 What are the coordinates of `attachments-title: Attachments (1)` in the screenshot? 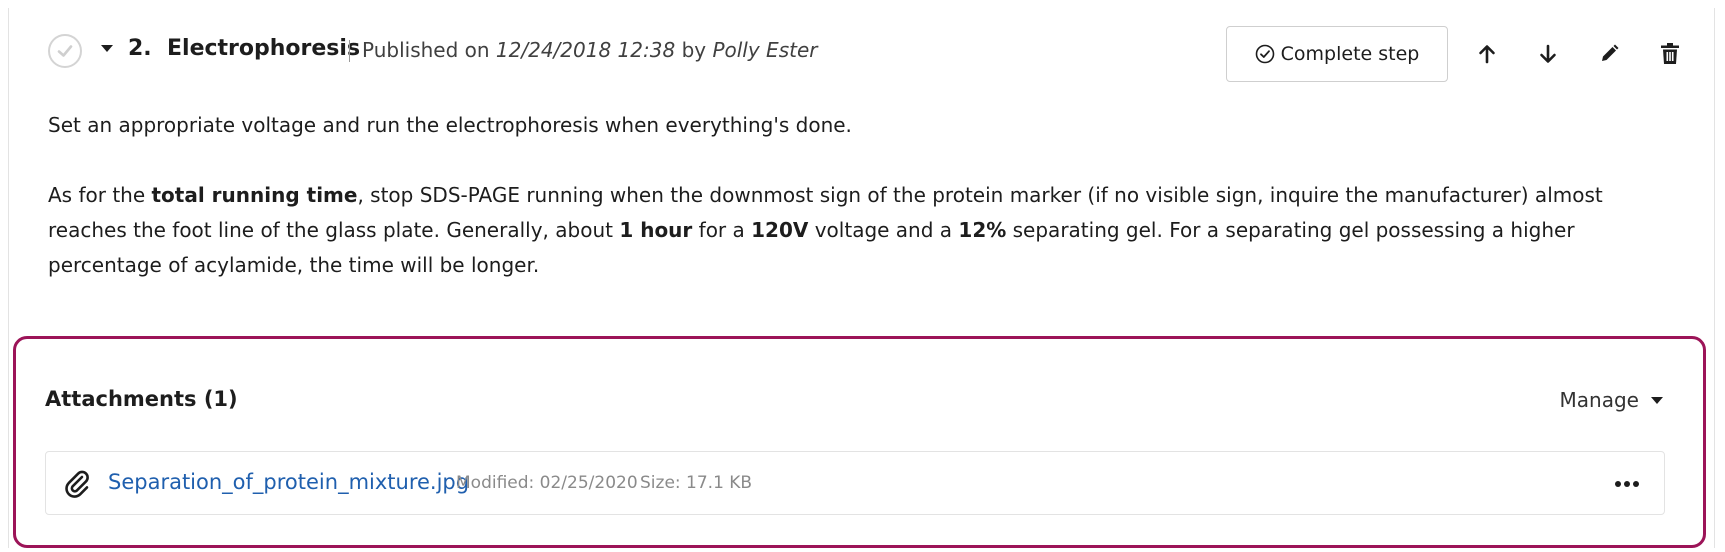 It's located at (141, 399).